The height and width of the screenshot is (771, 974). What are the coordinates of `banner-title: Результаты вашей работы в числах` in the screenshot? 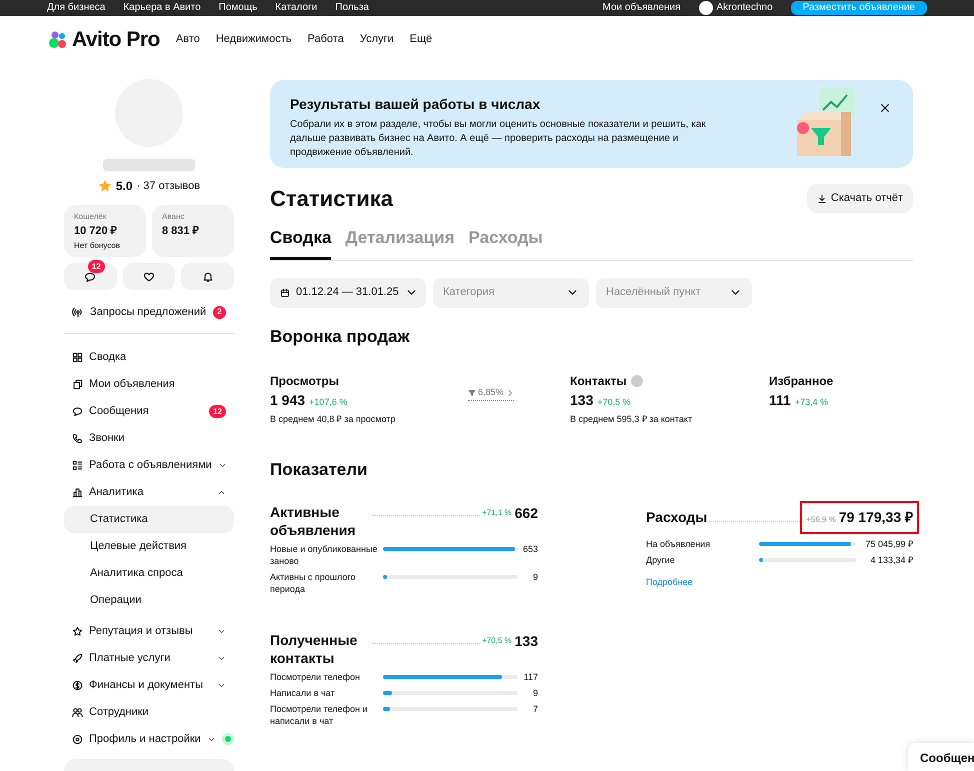 It's located at (416, 104).